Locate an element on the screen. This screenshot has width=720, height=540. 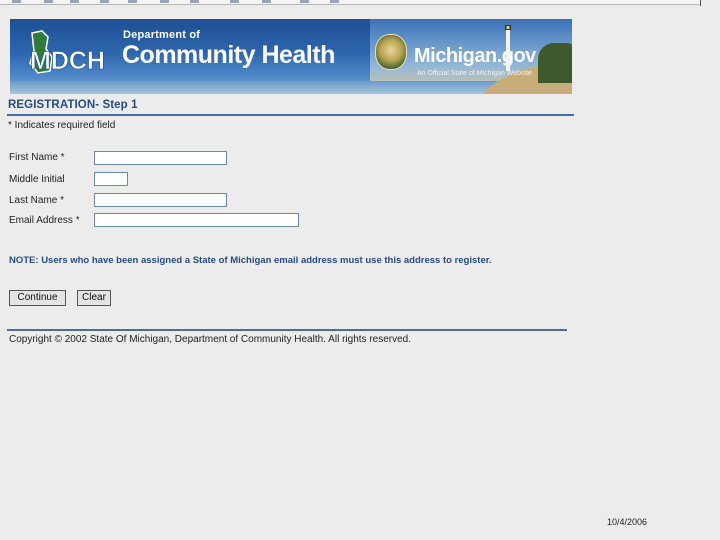
heading-divider is located at coordinates (290, 115).